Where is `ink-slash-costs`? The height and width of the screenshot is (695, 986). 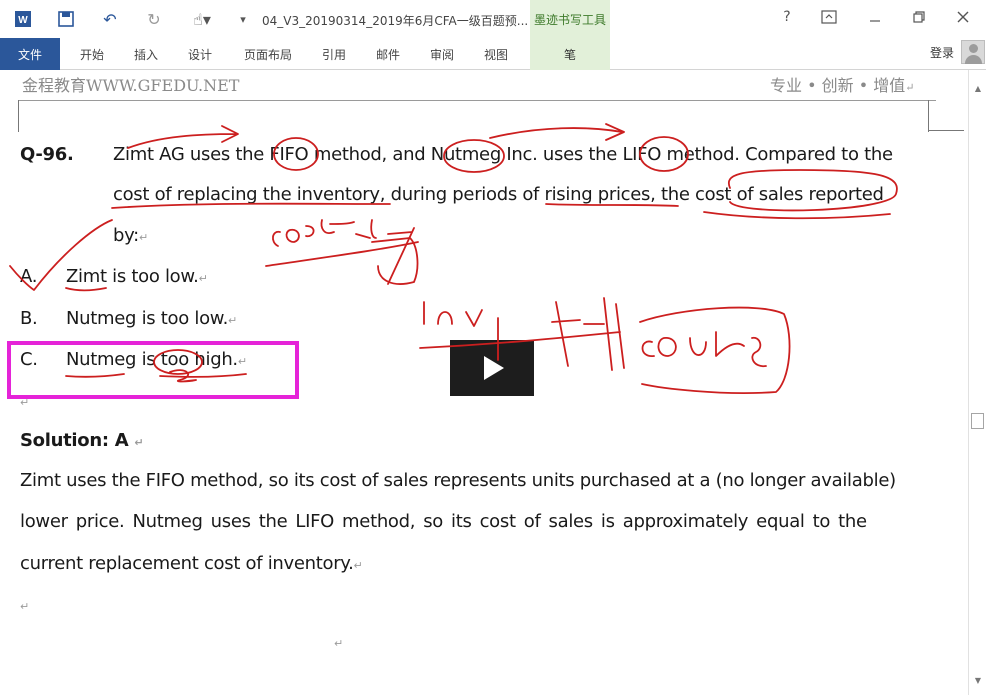 ink-slash-costs is located at coordinates (342, 261).